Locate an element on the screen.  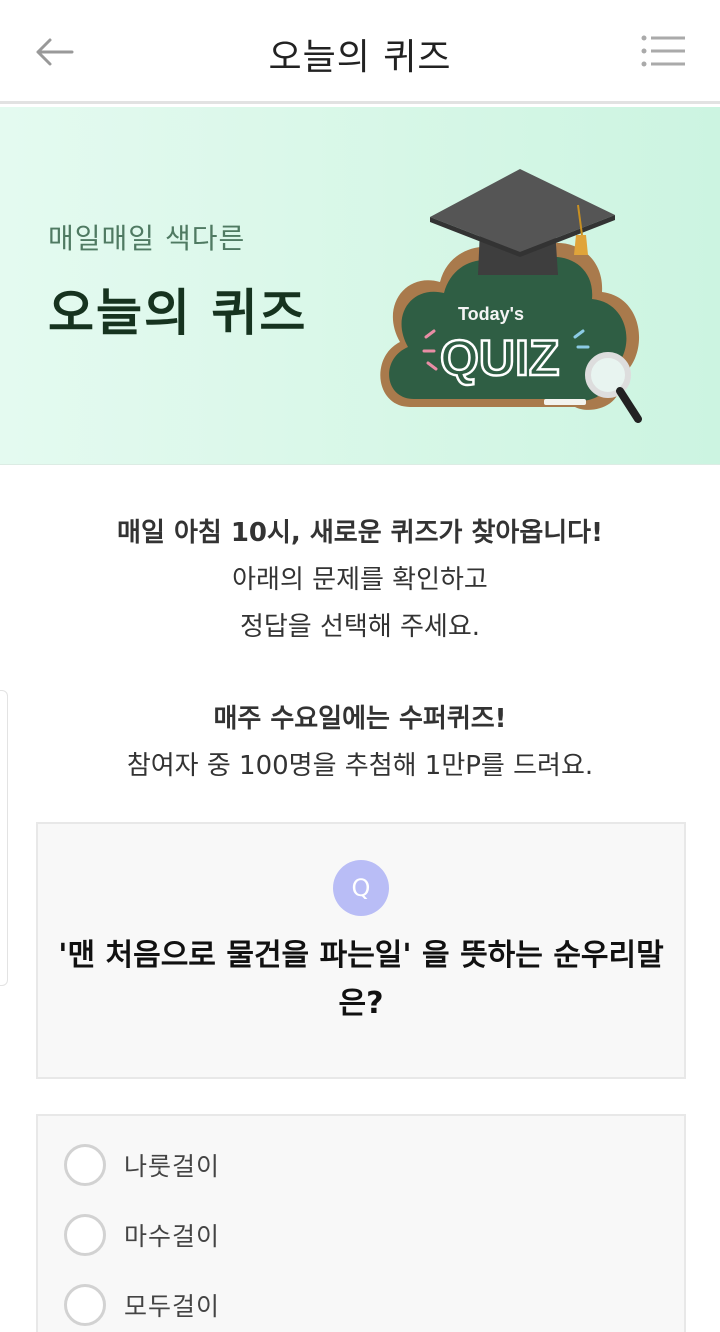
notice-line-1: 매주 수요일에는 수퍼퀴즈! is located at coordinates (360, 719).